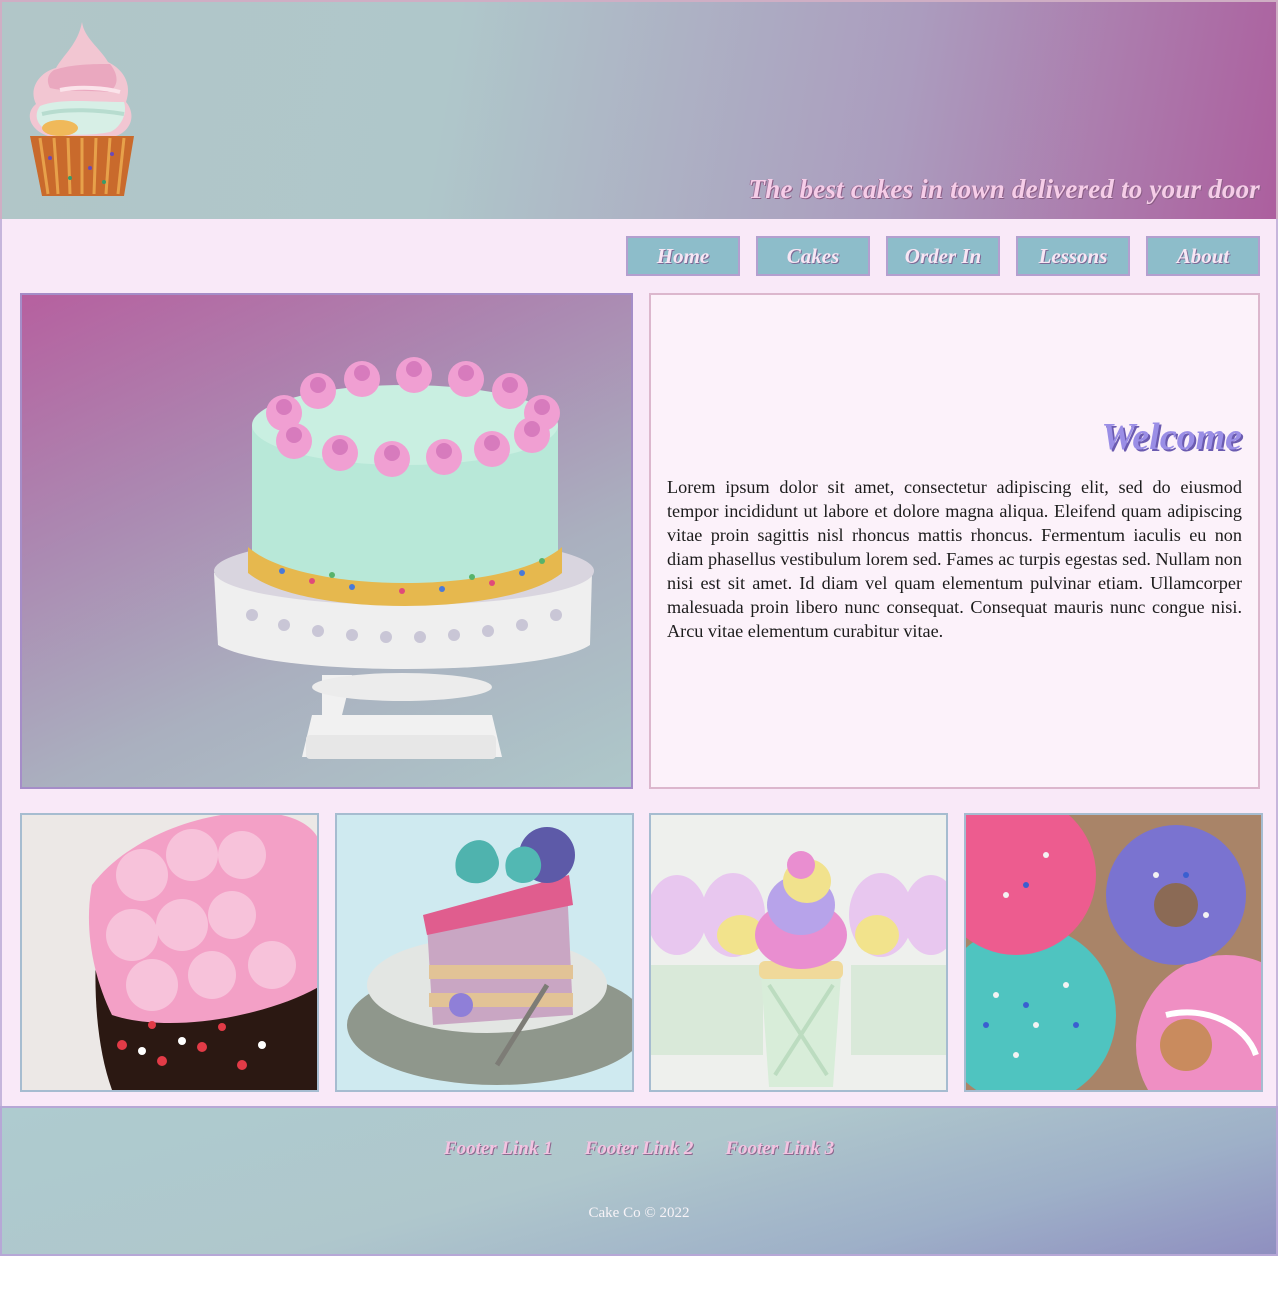 The height and width of the screenshot is (1306, 1278). Describe the element at coordinates (1073, 256) in the screenshot. I see `nav-lessons-button: Lessons` at that location.